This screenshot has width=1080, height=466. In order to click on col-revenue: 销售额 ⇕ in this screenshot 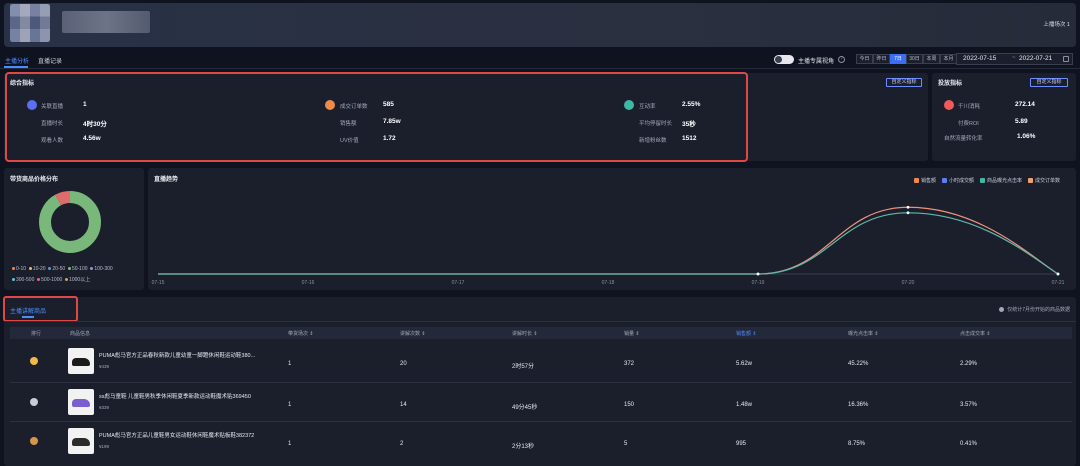, I will do `click(746, 333)`.